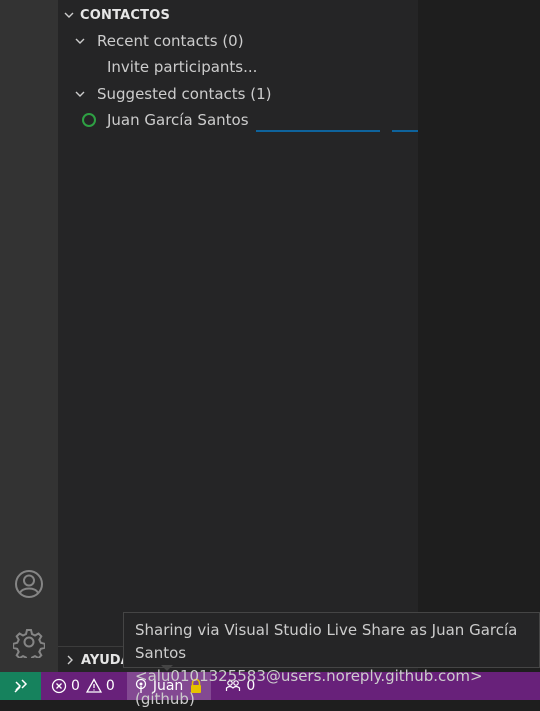  I want to click on recent-contacts-label: Recent contacts (0), so click(170, 41).